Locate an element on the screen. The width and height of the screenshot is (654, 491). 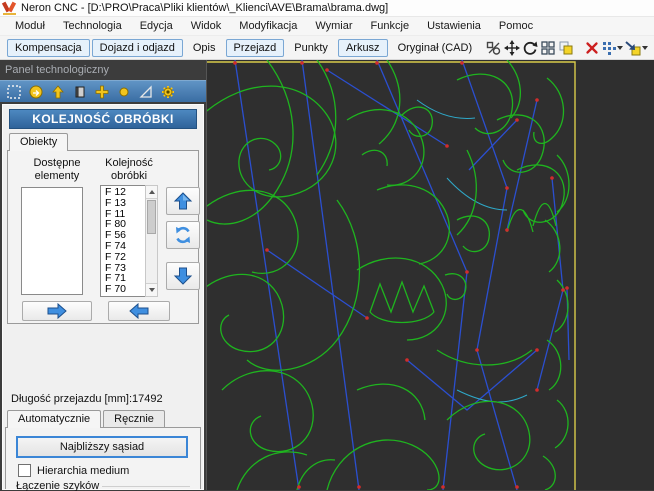
group-divider is located at coordinates (146, 486).